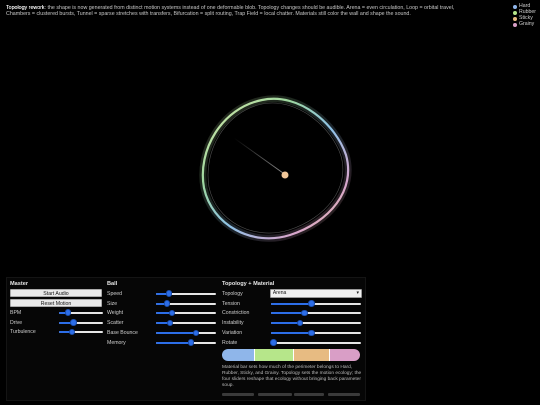 Image resolution: width=540 pixels, height=405 pixels. I want to click on slider-label-base-bounce: Base Bounce, so click(122, 333).